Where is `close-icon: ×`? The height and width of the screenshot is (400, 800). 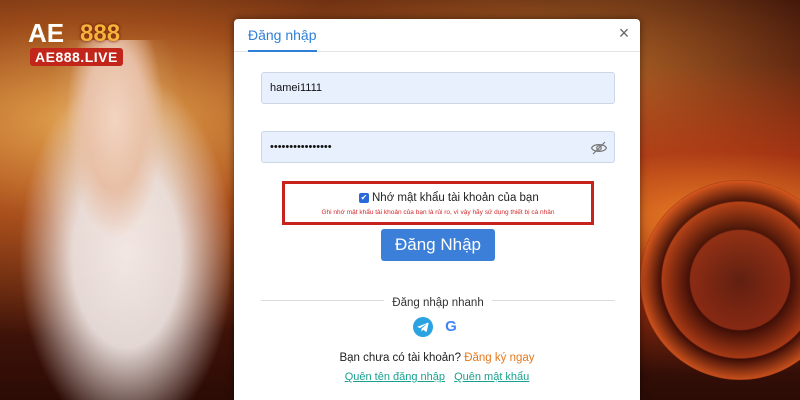 close-icon: × is located at coordinates (624, 33).